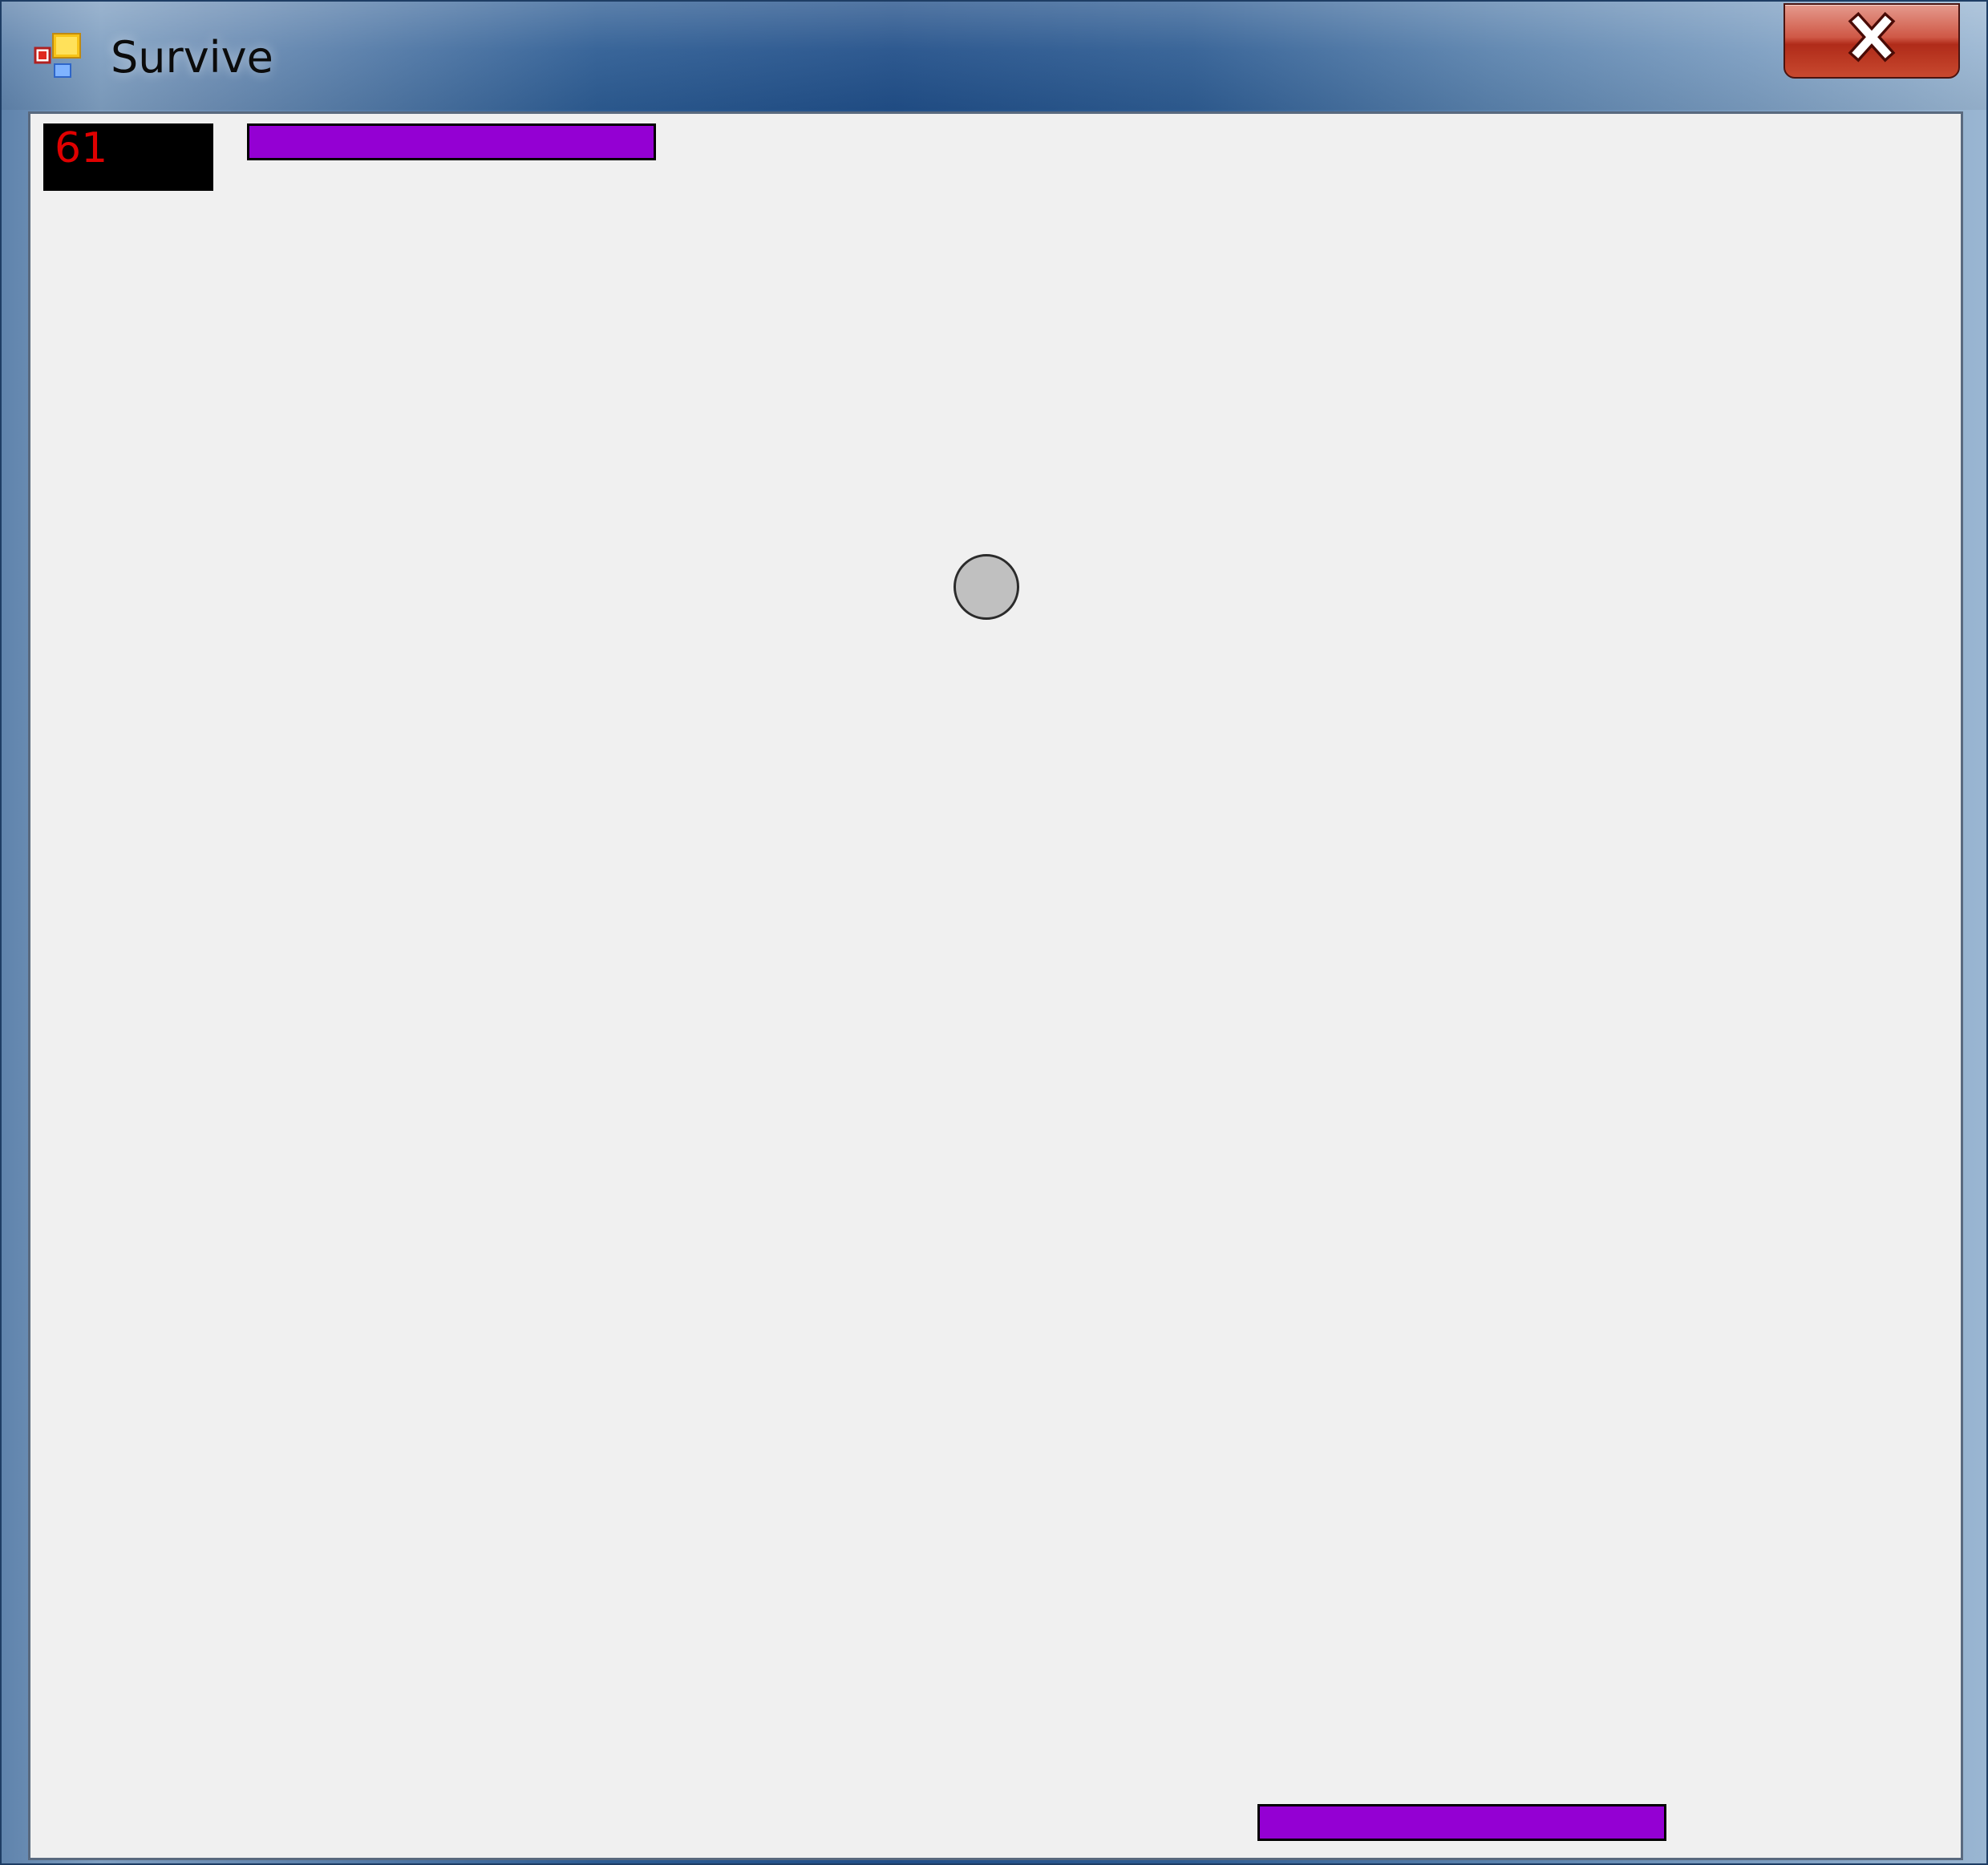  Describe the element at coordinates (57, 55) in the screenshot. I see `app-icon` at that location.